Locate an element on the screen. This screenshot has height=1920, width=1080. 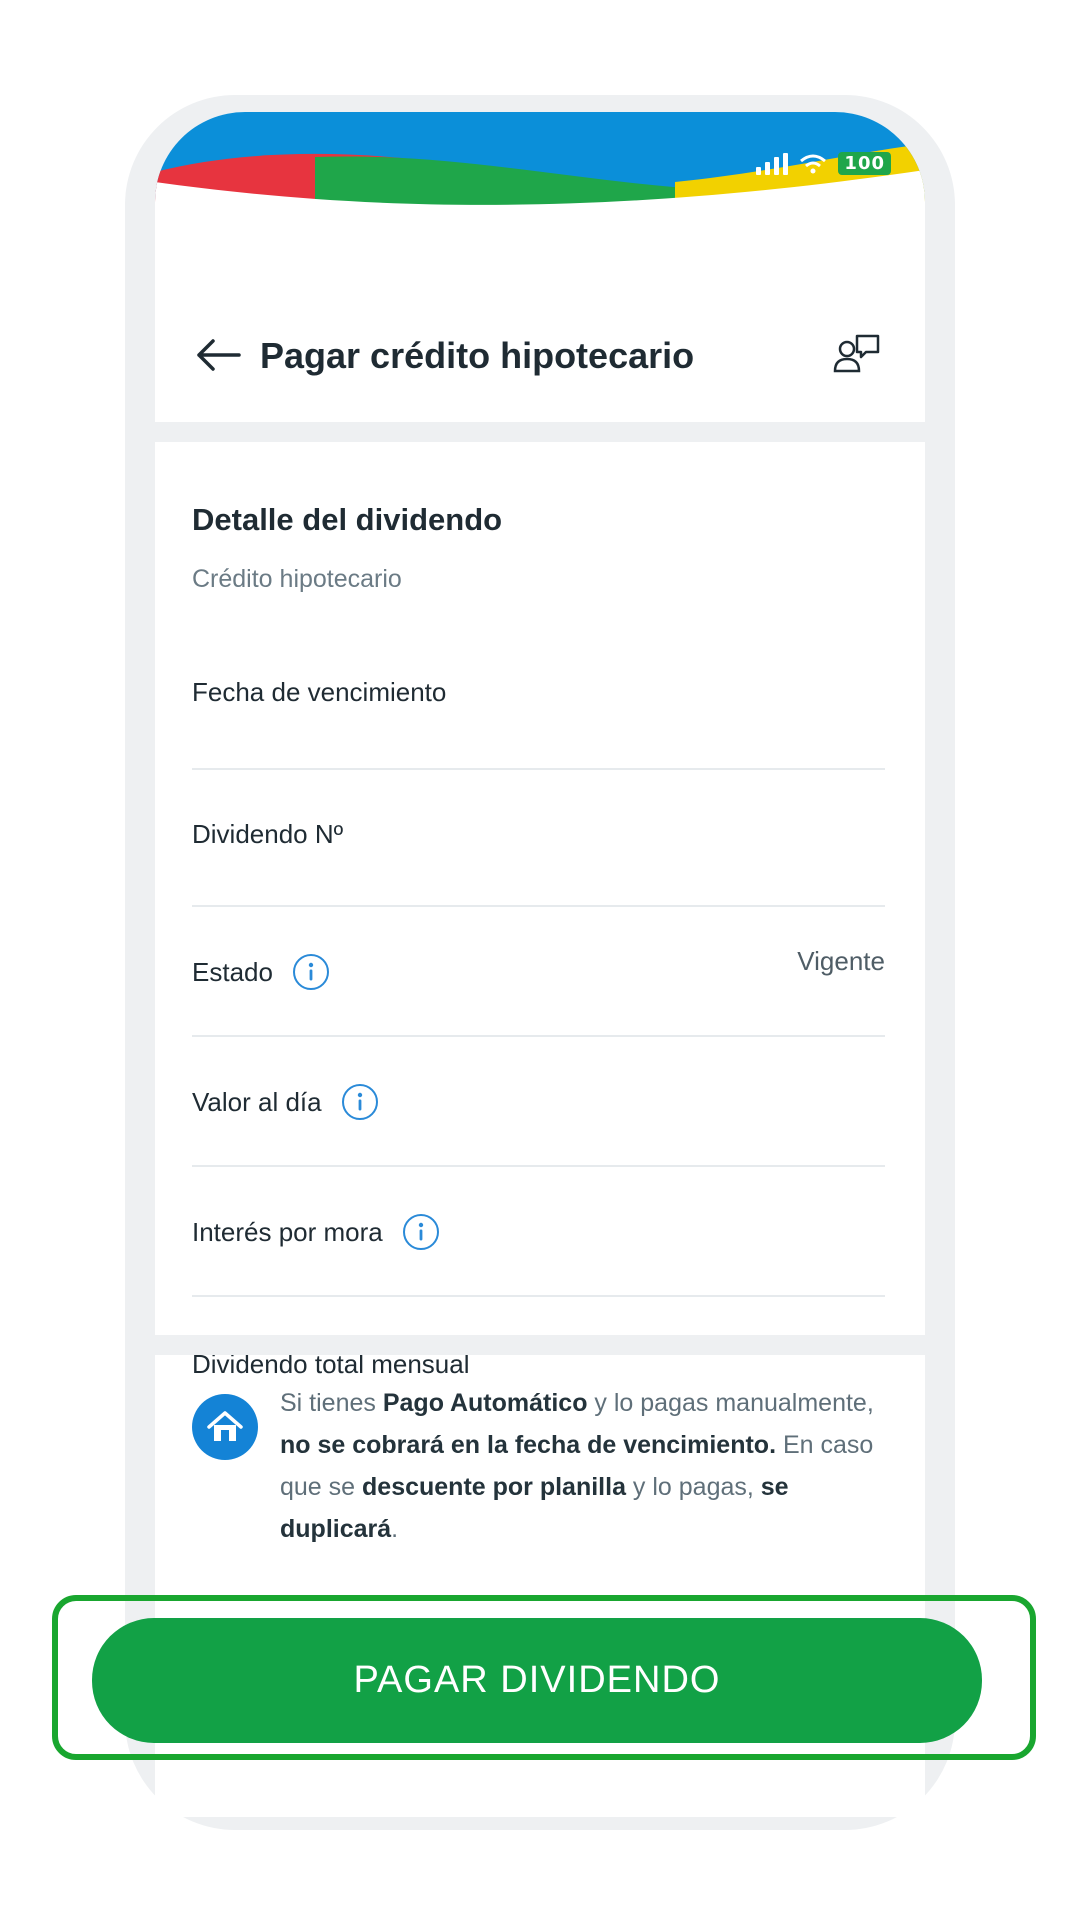
back-arrow-icon is located at coordinates (218, 355).